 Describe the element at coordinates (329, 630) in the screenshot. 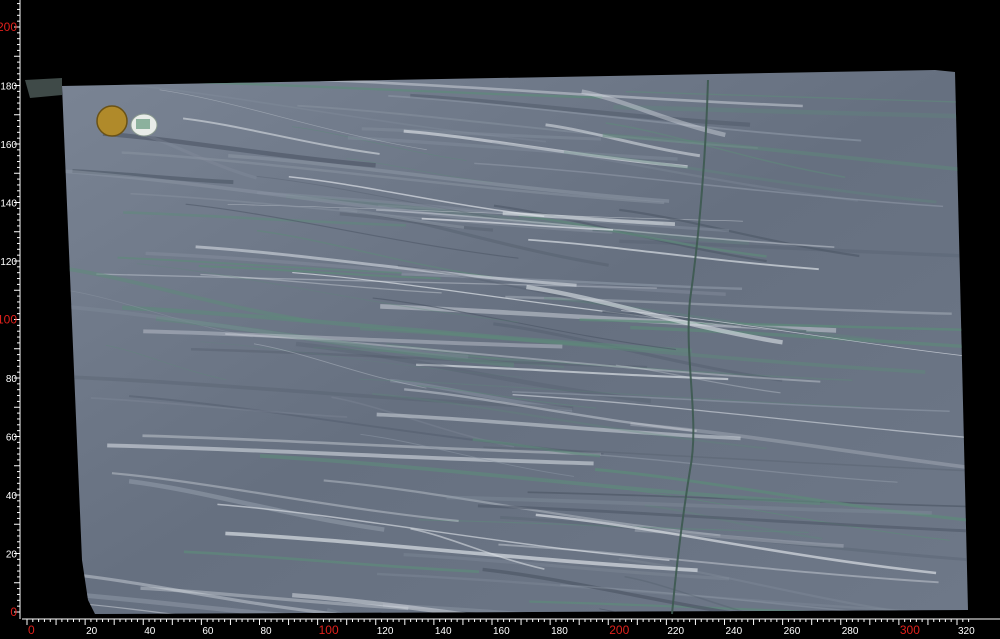

I see `x-tick-label: 100` at that location.